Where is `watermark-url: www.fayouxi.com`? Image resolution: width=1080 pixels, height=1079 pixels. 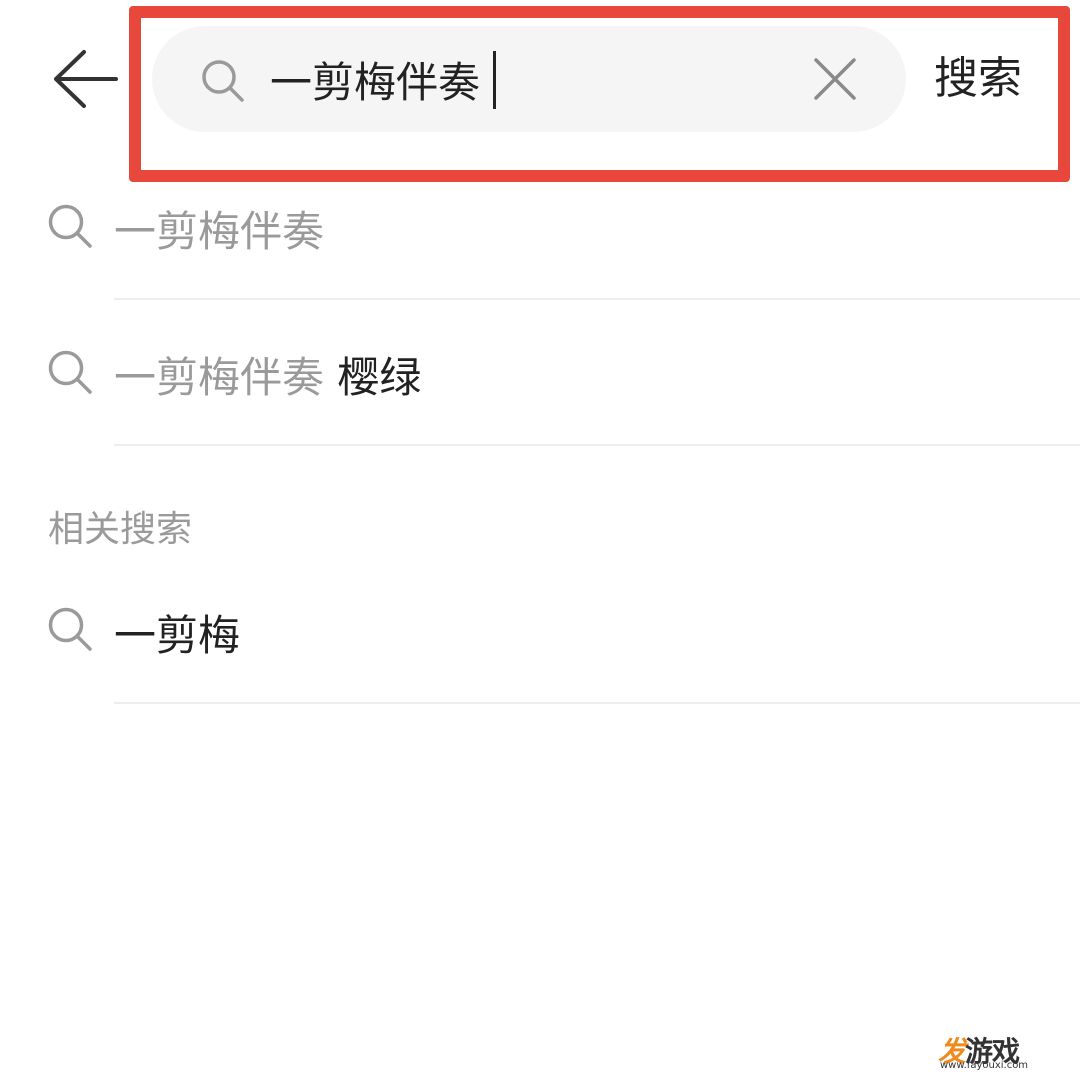 watermark-url: www.fayouxi.com is located at coordinates (984, 1065).